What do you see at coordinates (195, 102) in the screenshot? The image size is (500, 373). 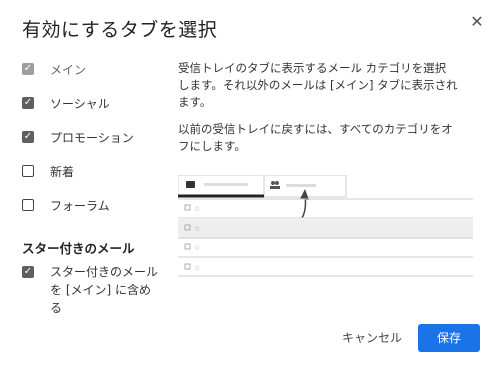 I see `description-line: ます。` at bounding box center [195, 102].